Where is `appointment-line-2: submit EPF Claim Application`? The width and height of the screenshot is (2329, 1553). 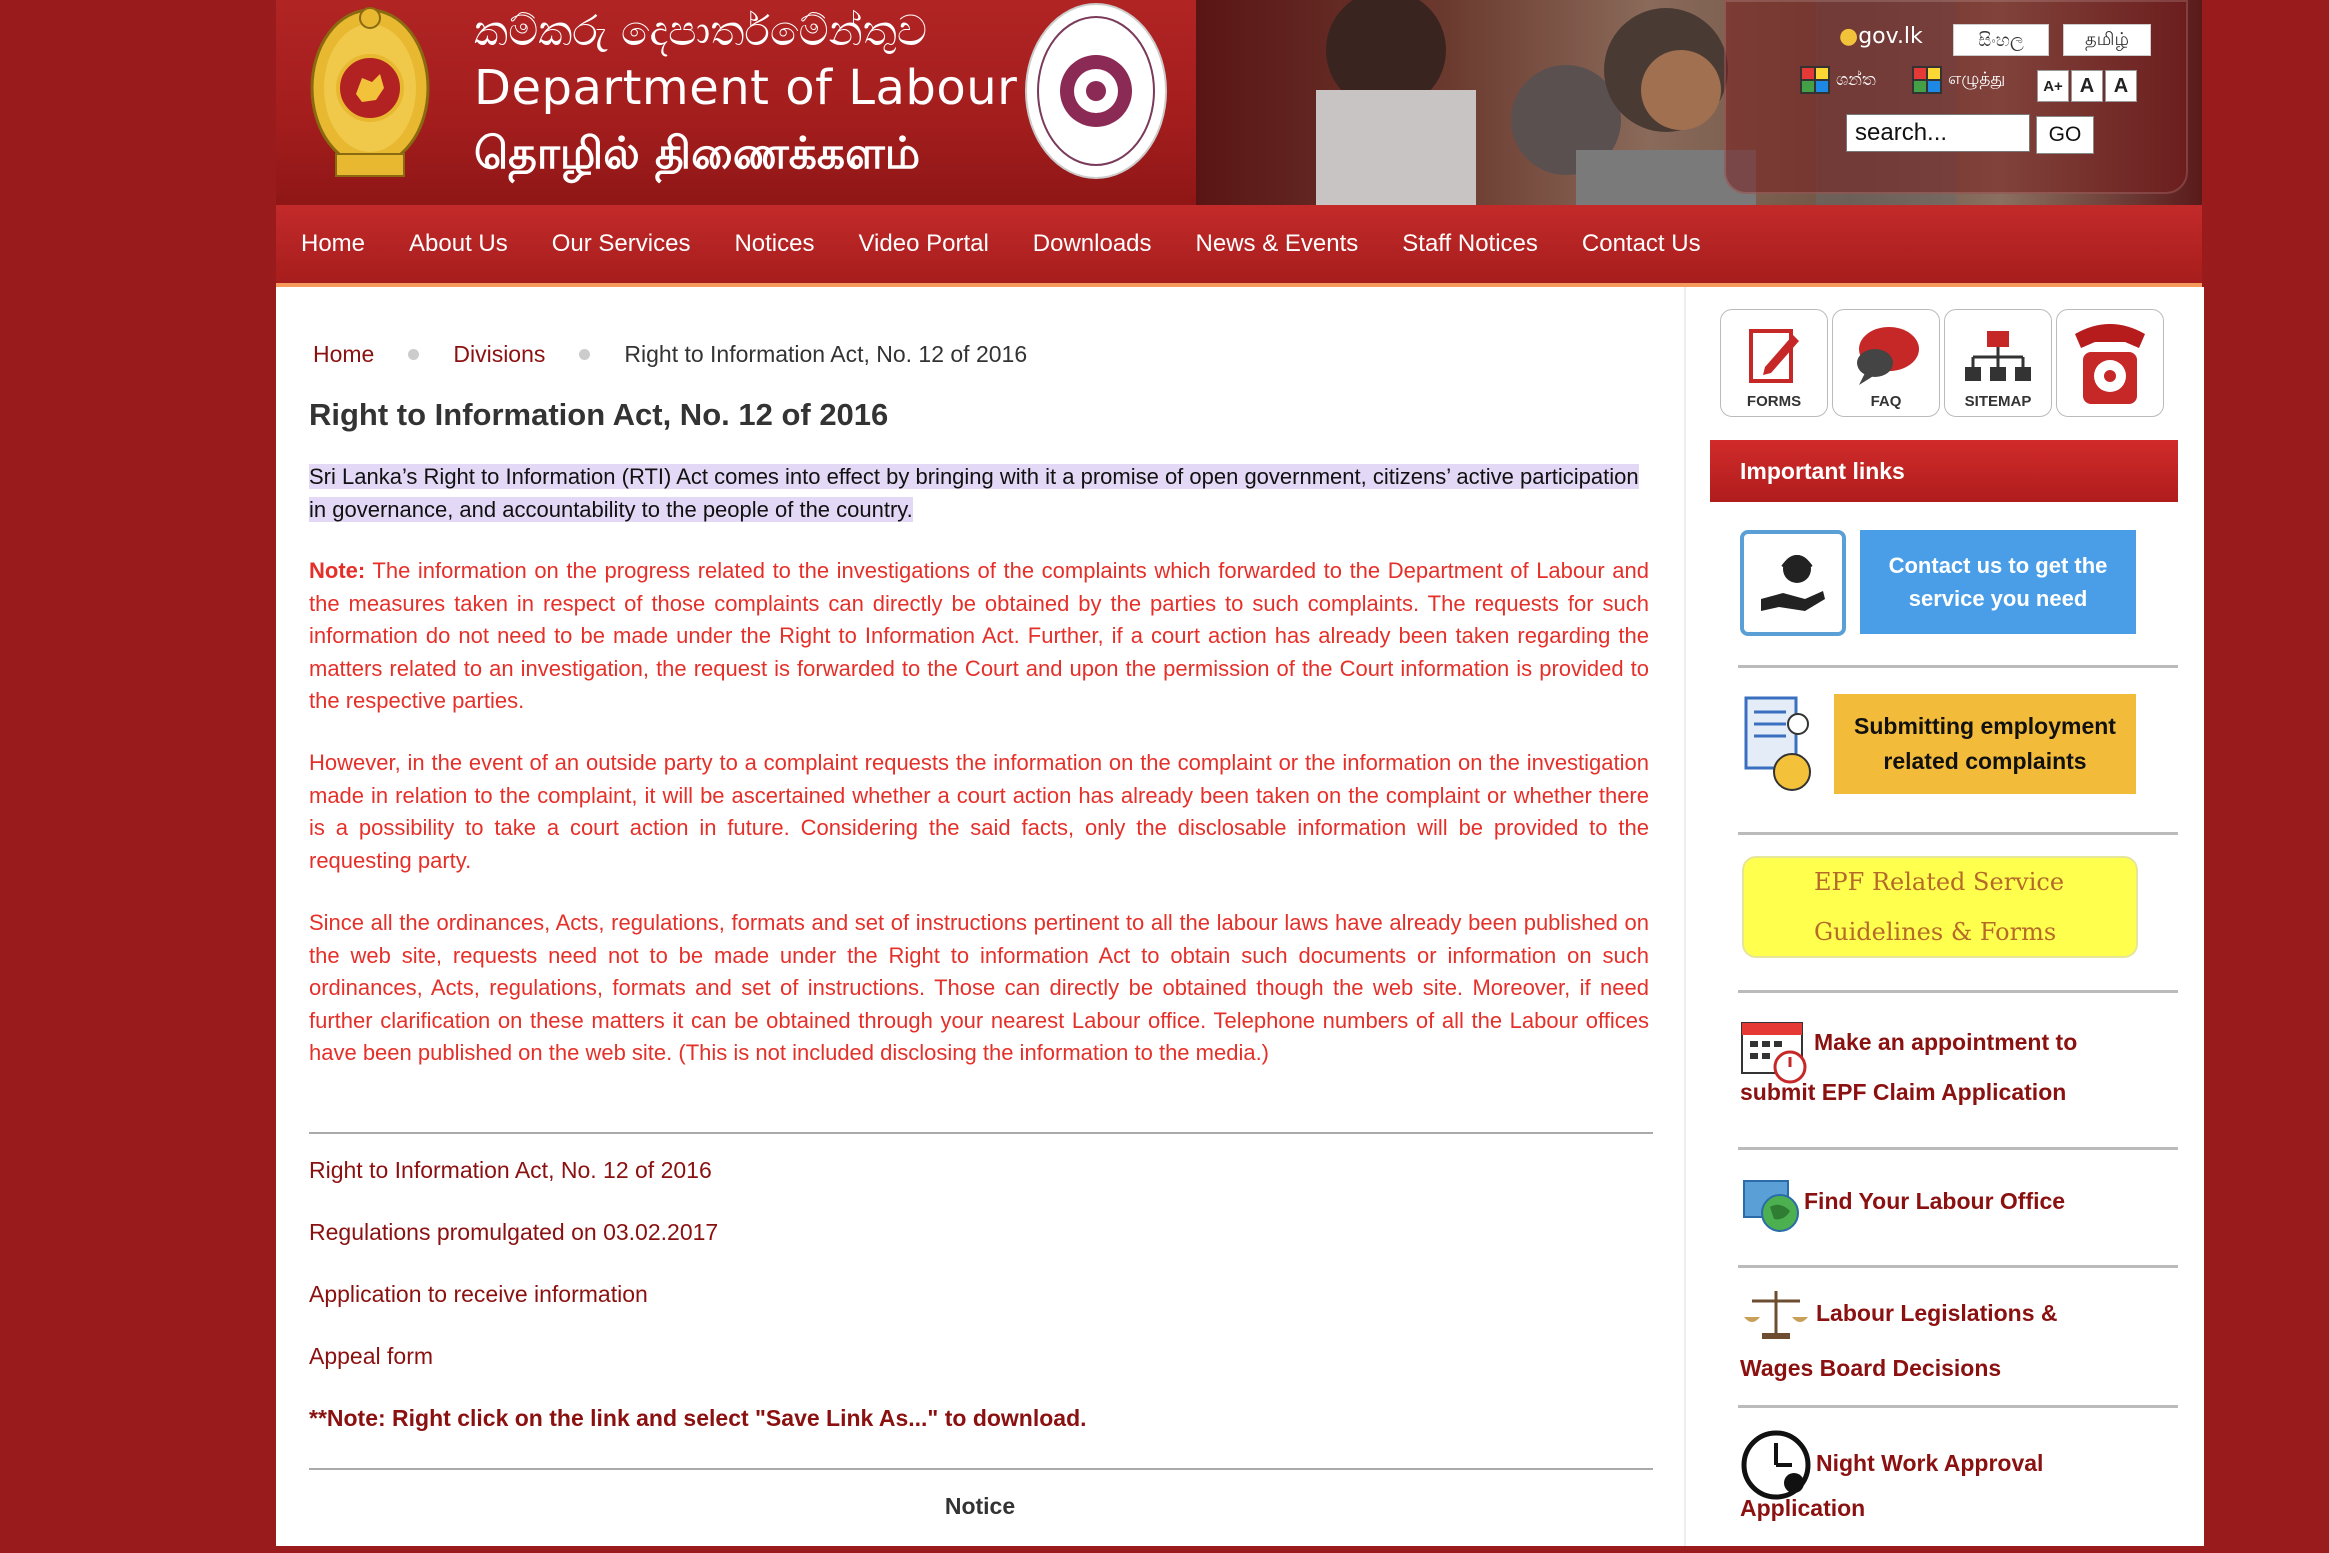 appointment-line-2: submit EPF Claim Application is located at coordinates (1903, 1092).